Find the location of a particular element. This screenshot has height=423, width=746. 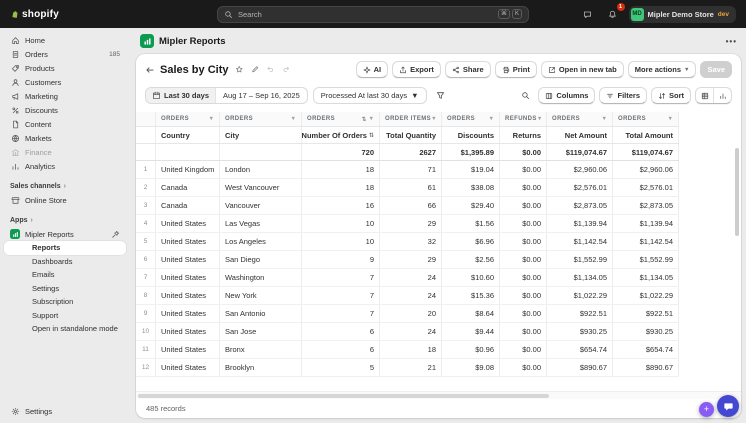

save-button: Save is located at coordinates (716, 69).